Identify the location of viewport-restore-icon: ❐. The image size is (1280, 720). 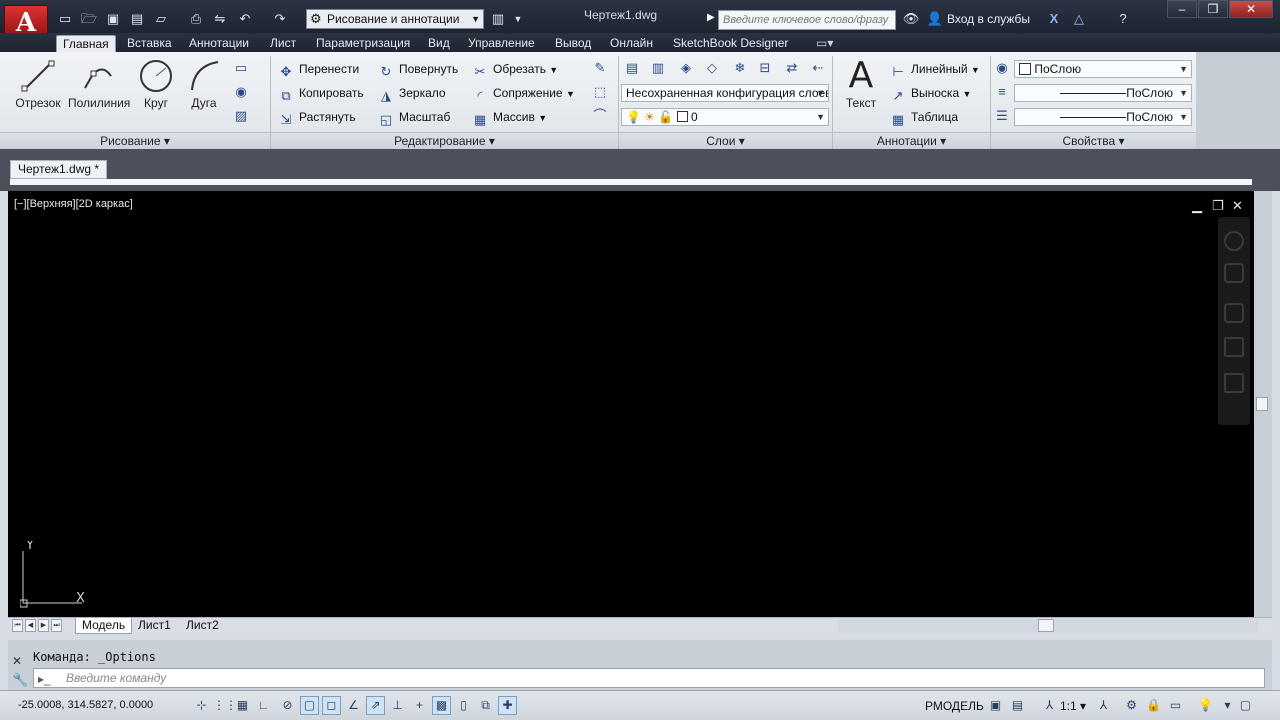
(1218, 206).